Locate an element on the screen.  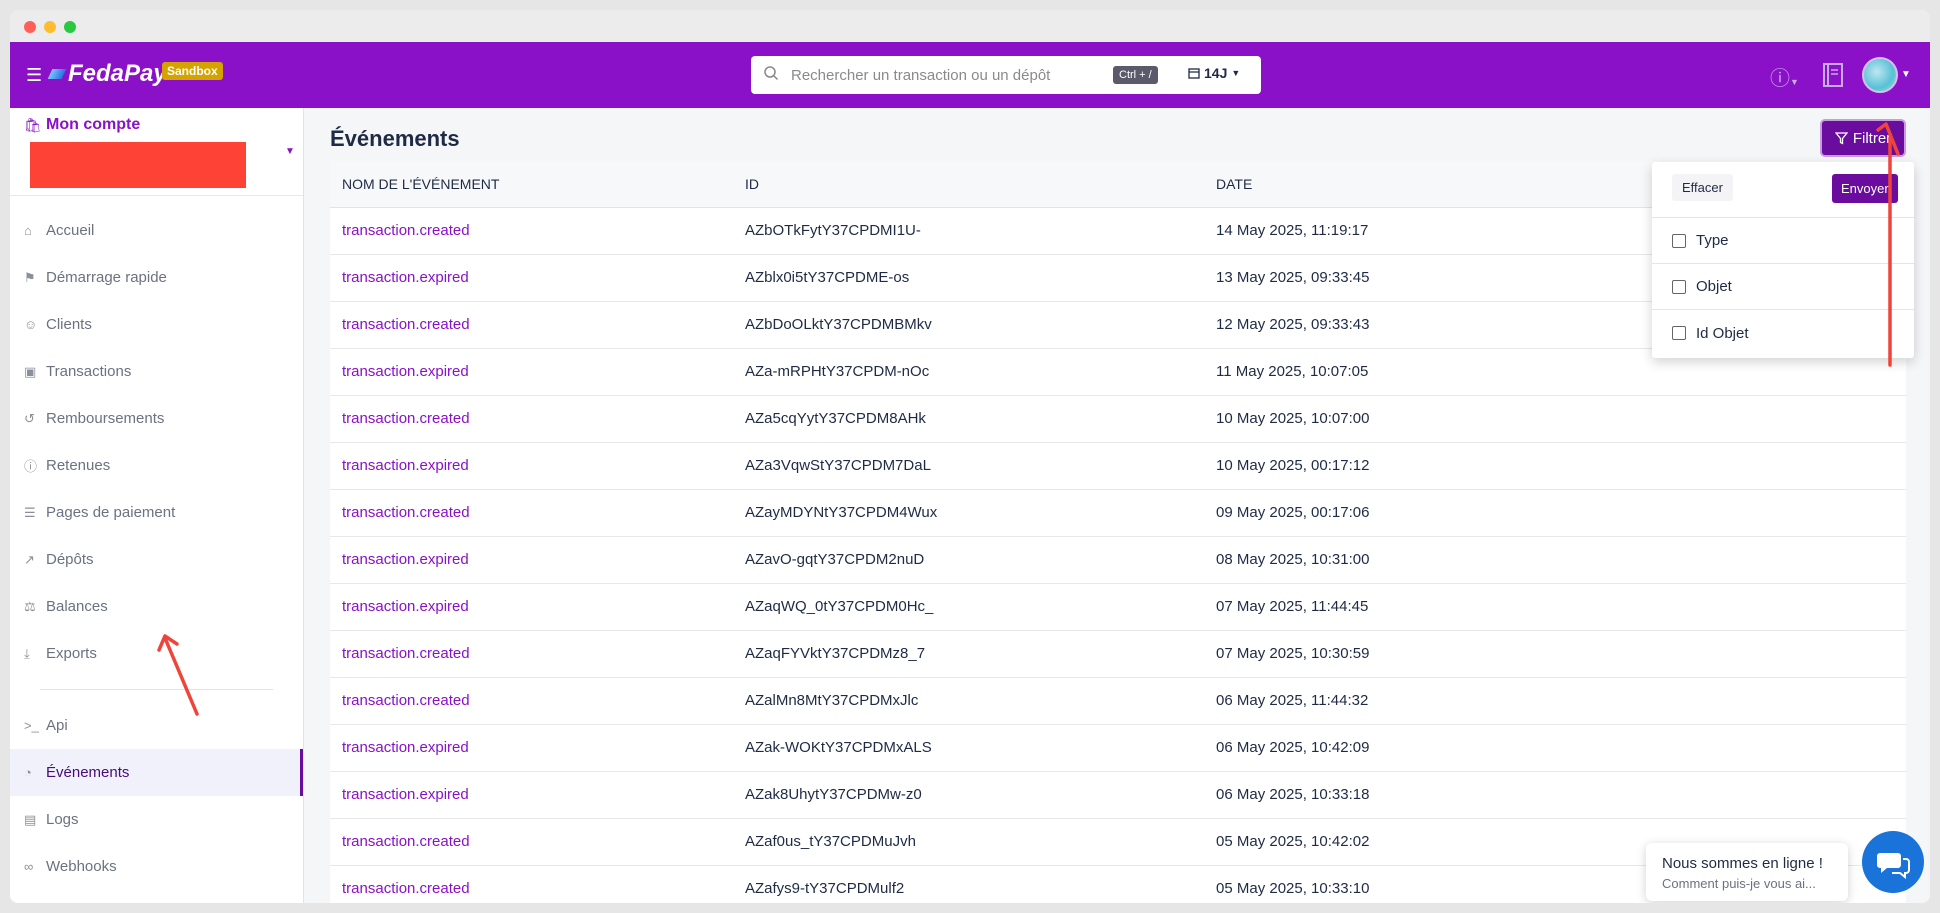
event-id-cell: AZafys9-tY37CPDMulf2 is located at coordinates (968, 884).